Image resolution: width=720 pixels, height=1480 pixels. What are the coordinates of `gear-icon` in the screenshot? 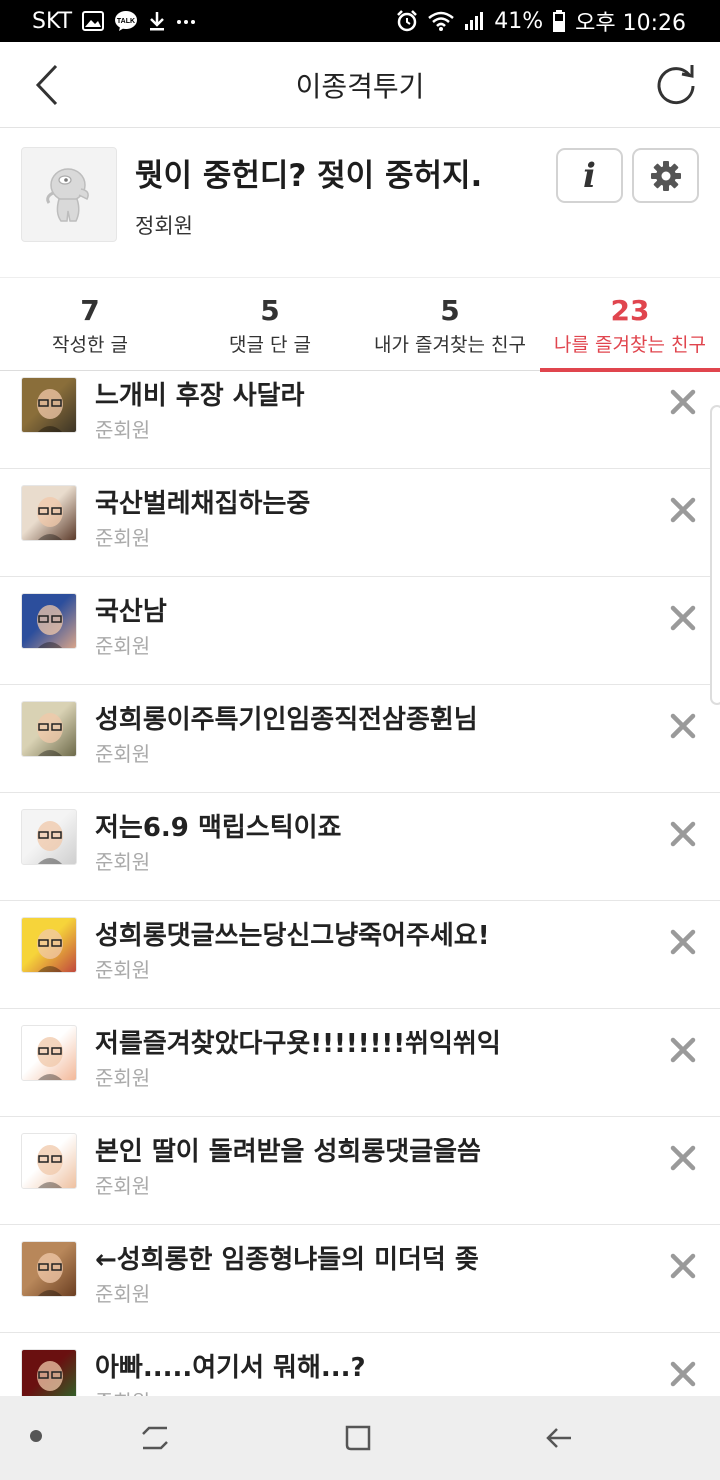 It's located at (665, 175).